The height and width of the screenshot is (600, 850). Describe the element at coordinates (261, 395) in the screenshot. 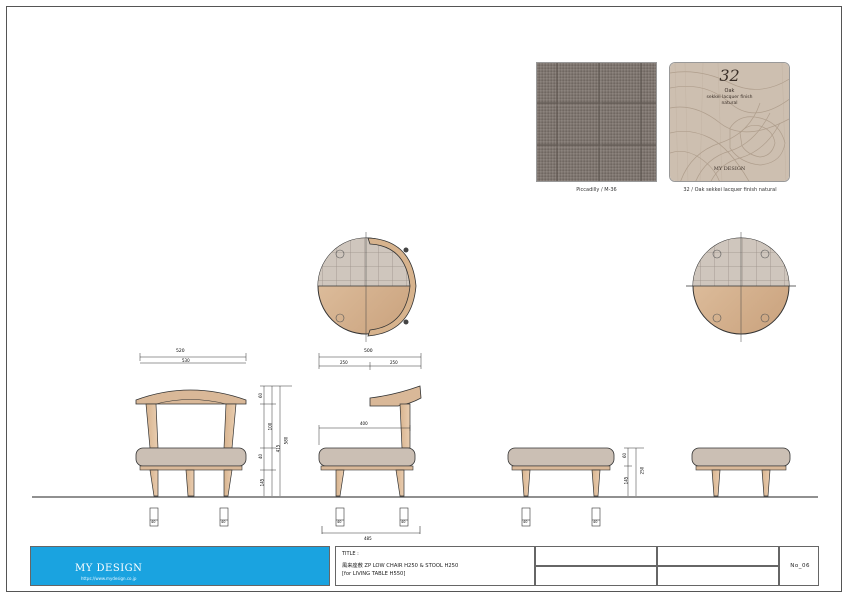

I see `dim-h-top: 60` at that location.